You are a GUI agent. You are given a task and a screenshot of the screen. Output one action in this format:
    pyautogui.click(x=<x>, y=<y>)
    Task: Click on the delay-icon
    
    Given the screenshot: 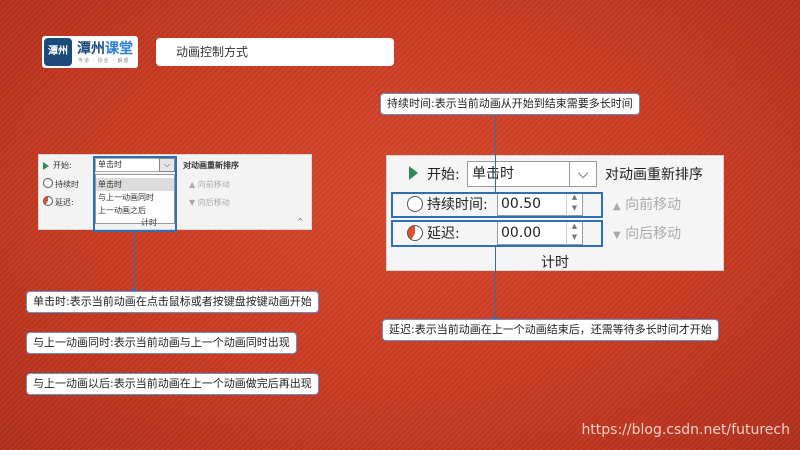 What is the action you would take?
    pyautogui.click(x=48, y=201)
    